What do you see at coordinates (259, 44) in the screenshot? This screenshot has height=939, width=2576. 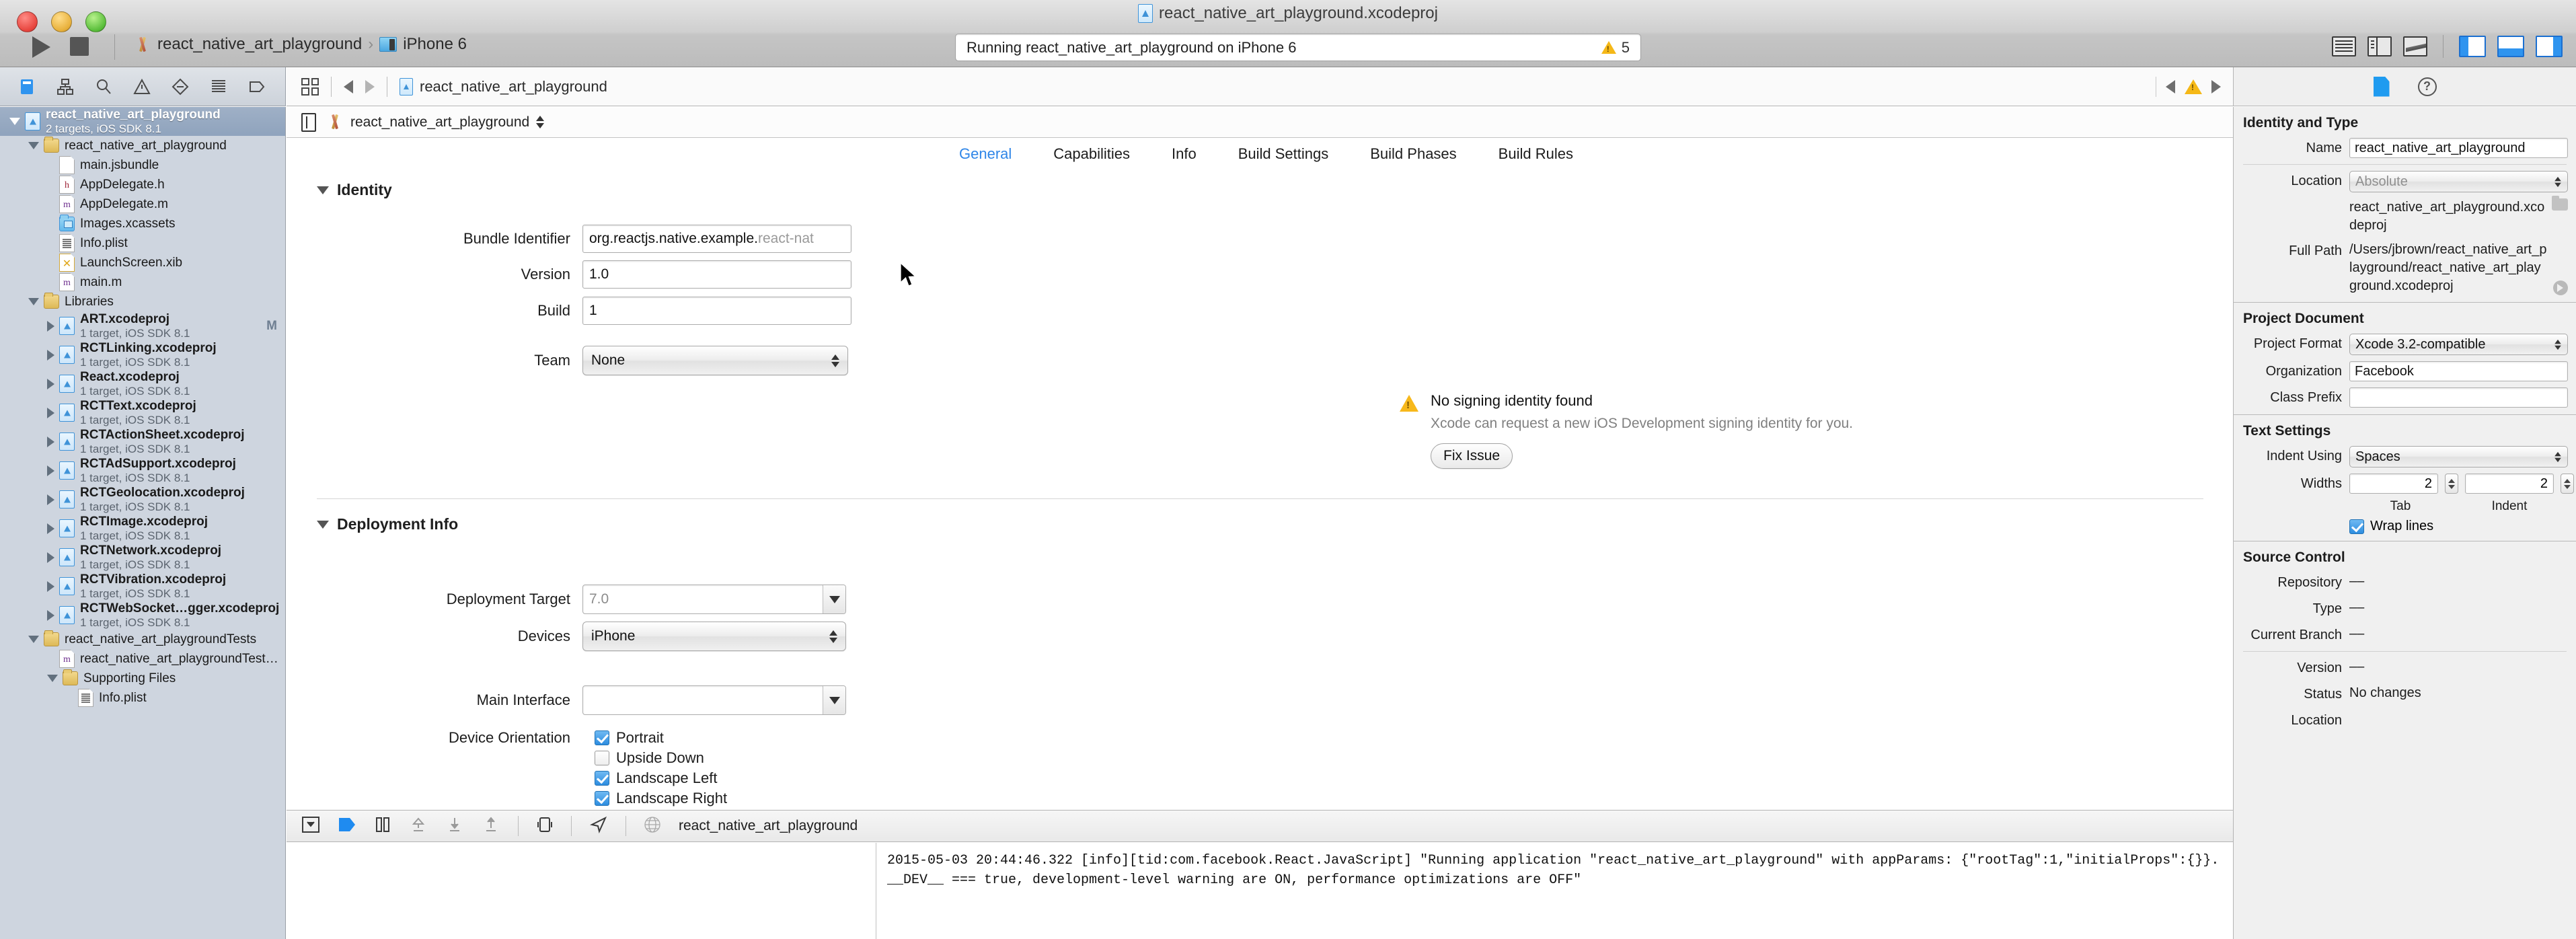 I see `scheme-name: react_native_art_playground` at bounding box center [259, 44].